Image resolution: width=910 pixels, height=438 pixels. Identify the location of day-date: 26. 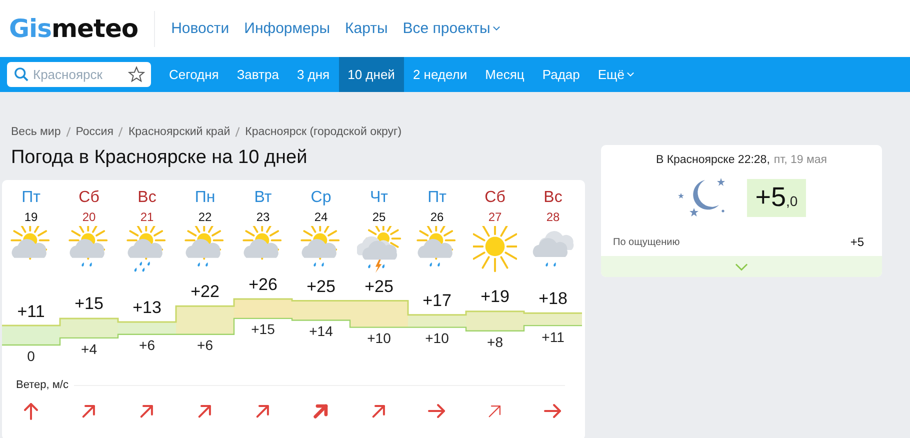
(437, 217).